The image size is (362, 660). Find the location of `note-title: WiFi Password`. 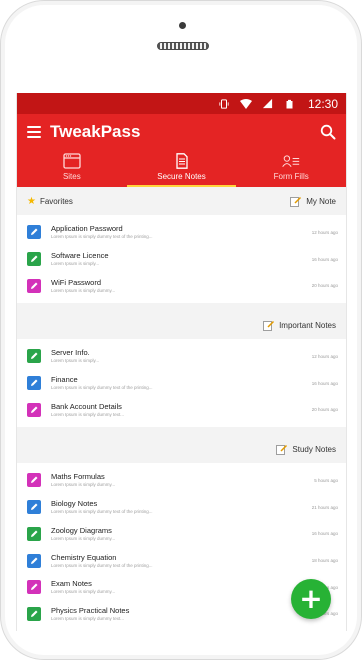

note-title: WiFi Password is located at coordinates (76, 282).